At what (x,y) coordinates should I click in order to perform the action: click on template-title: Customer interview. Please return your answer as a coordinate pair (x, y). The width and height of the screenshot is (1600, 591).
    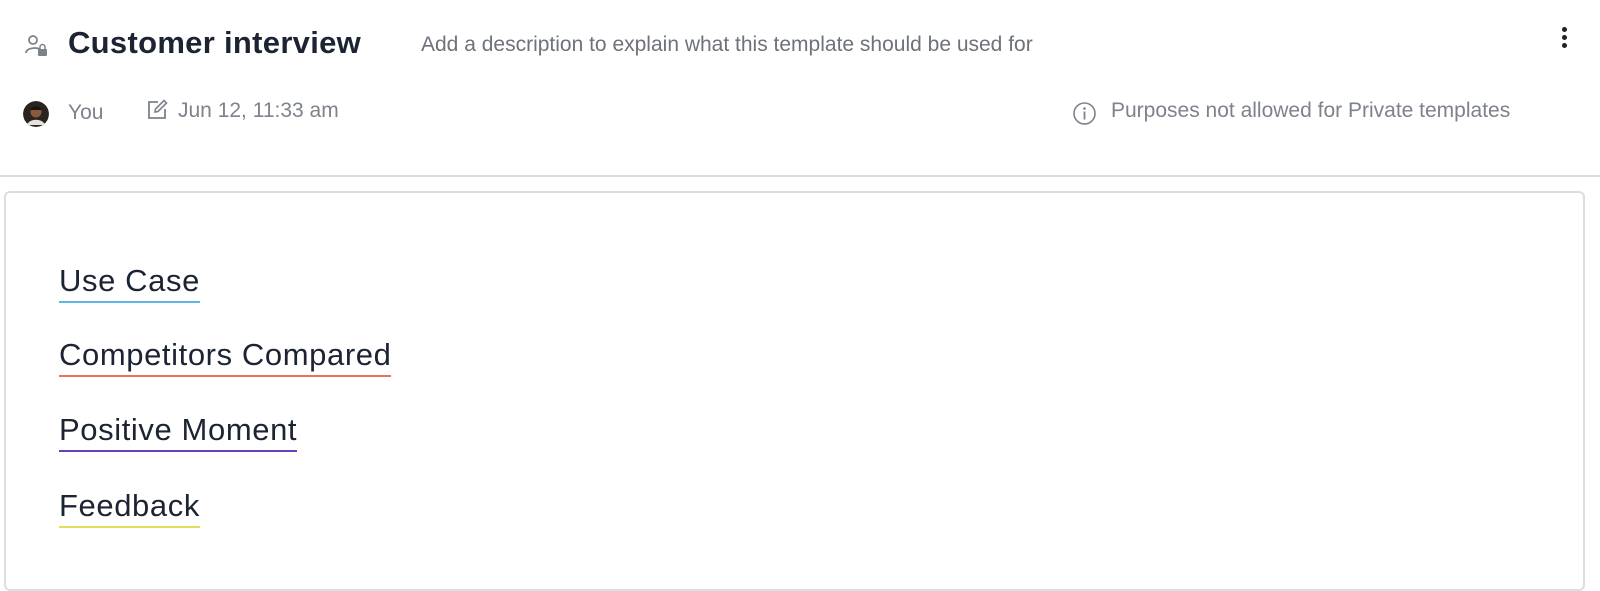
    Looking at the image, I should click on (214, 43).